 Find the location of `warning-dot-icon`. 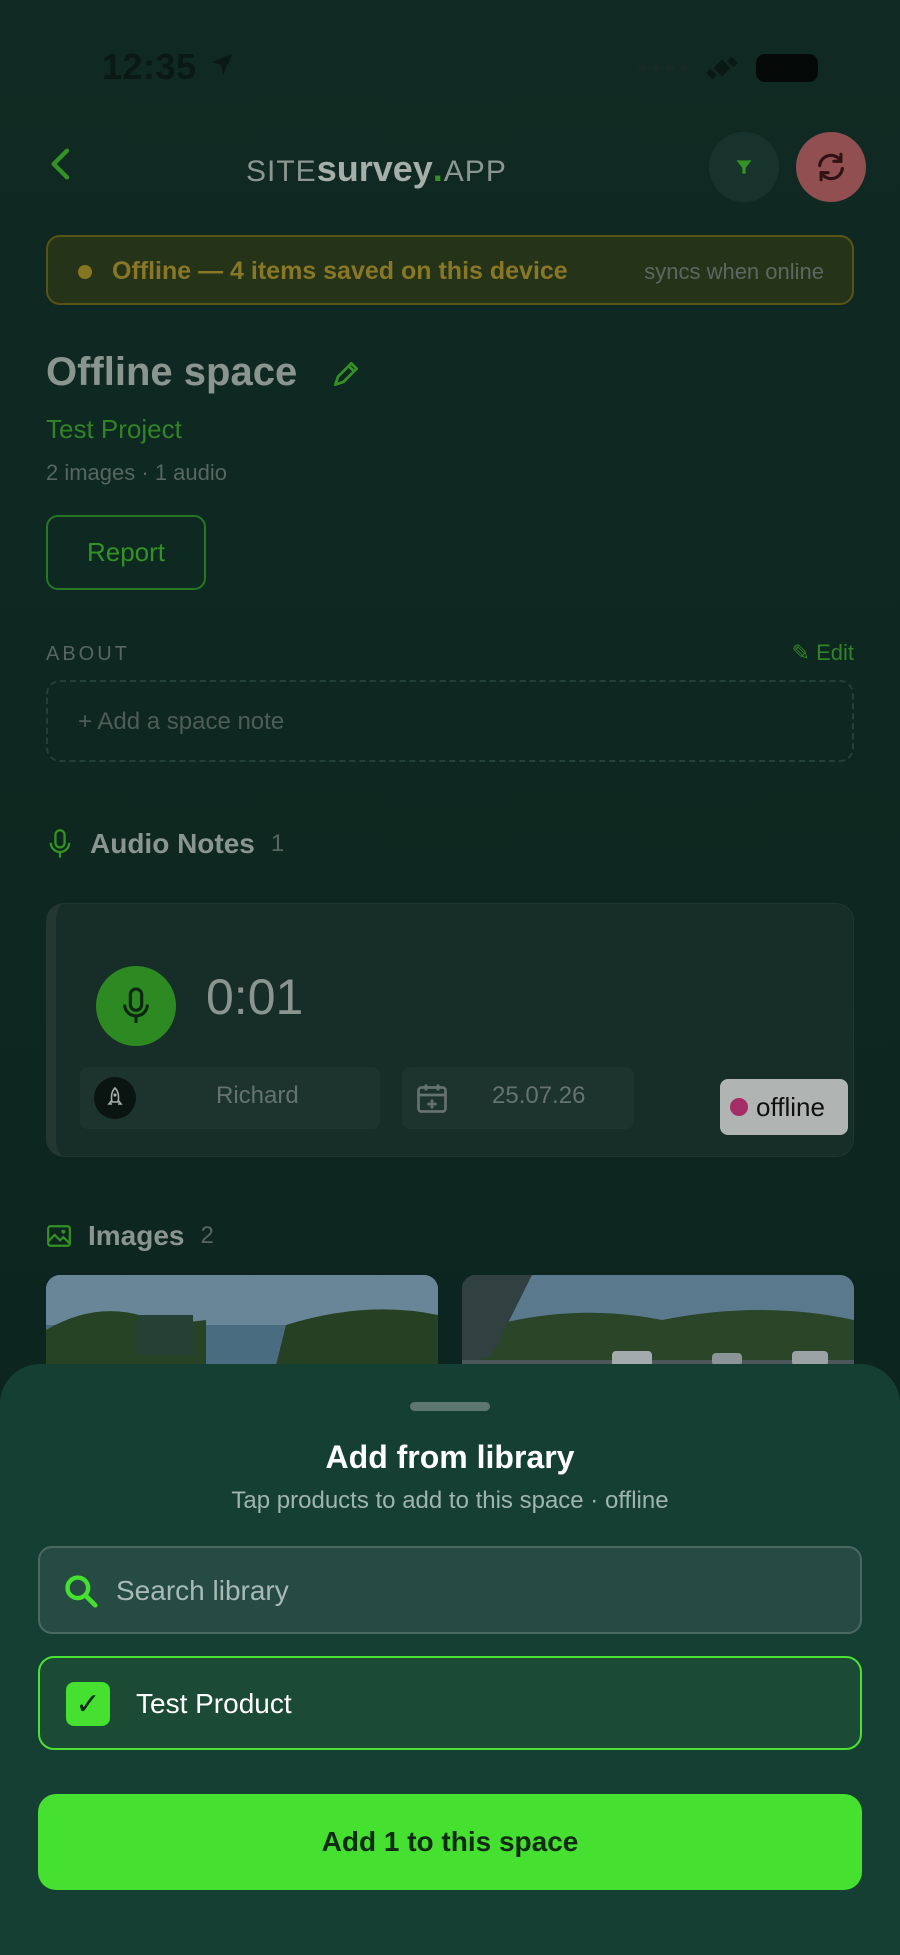

warning-dot-icon is located at coordinates (85, 272).